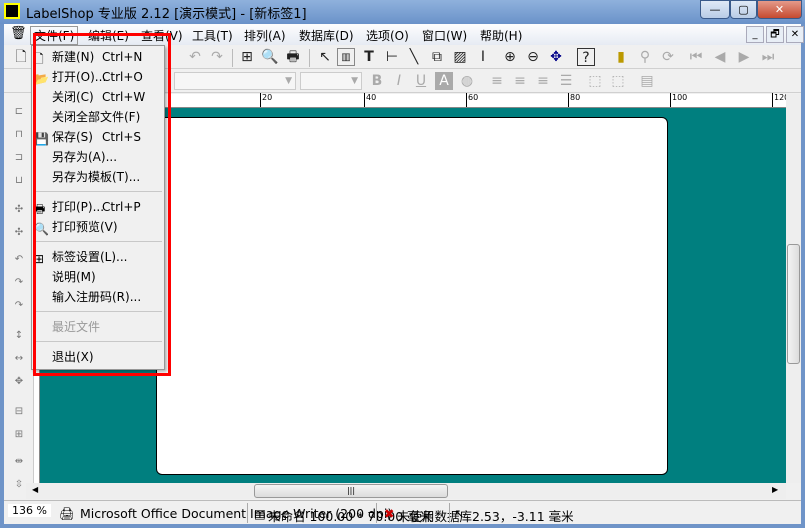 This screenshot has height=528, width=805. Describe the element at coordinates (392, 57) in the screenshot. I see `hline-icon: ⊢` at that location.